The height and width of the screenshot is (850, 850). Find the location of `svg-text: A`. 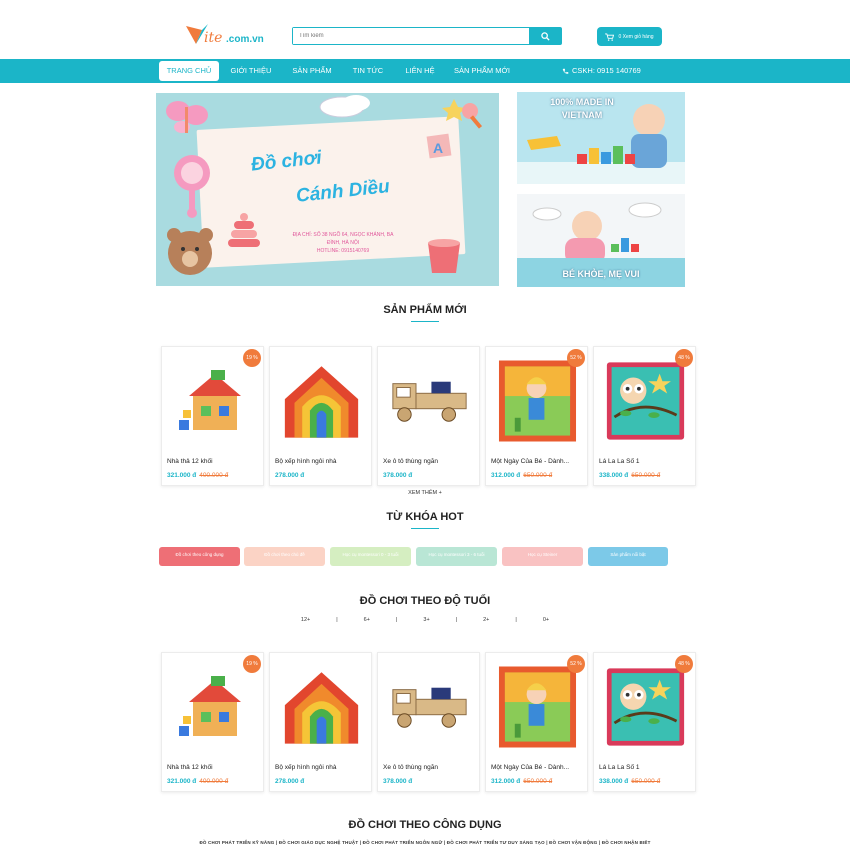

svg-text: A is located at coordinates (438, 148).